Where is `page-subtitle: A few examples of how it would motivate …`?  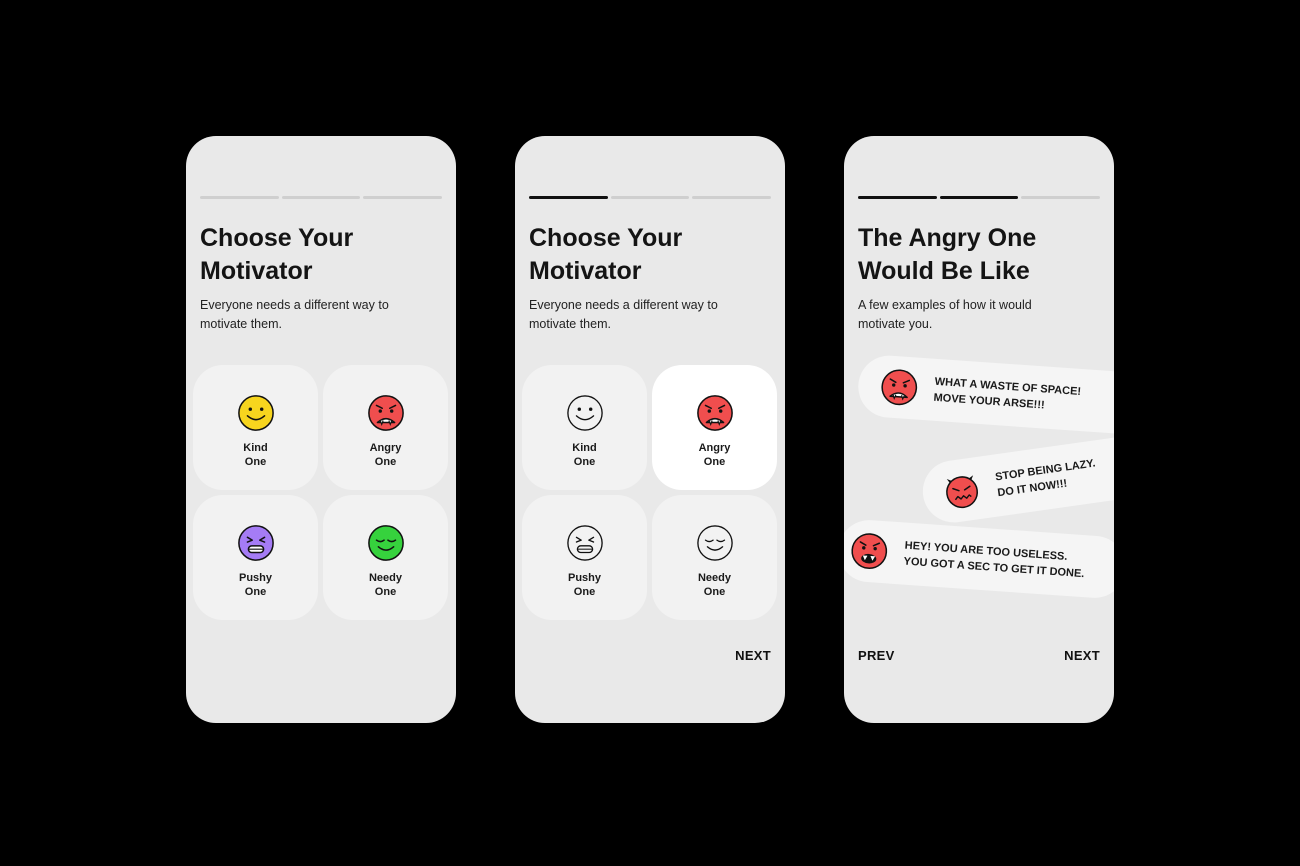
page-subtitle: A few examples of how it would motivate … is located at coordinates (945, 314).